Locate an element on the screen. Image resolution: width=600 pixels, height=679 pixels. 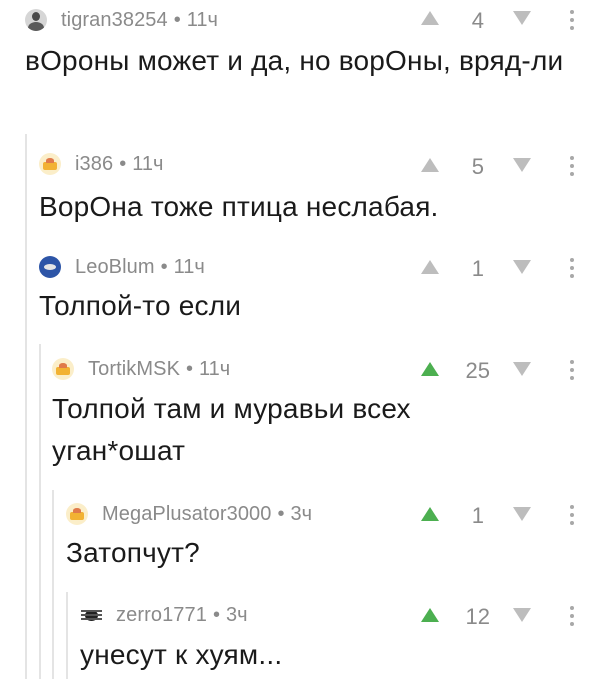
comment-header: MegaPlusator3000 • 3ч is located at coordinates (189, 514).